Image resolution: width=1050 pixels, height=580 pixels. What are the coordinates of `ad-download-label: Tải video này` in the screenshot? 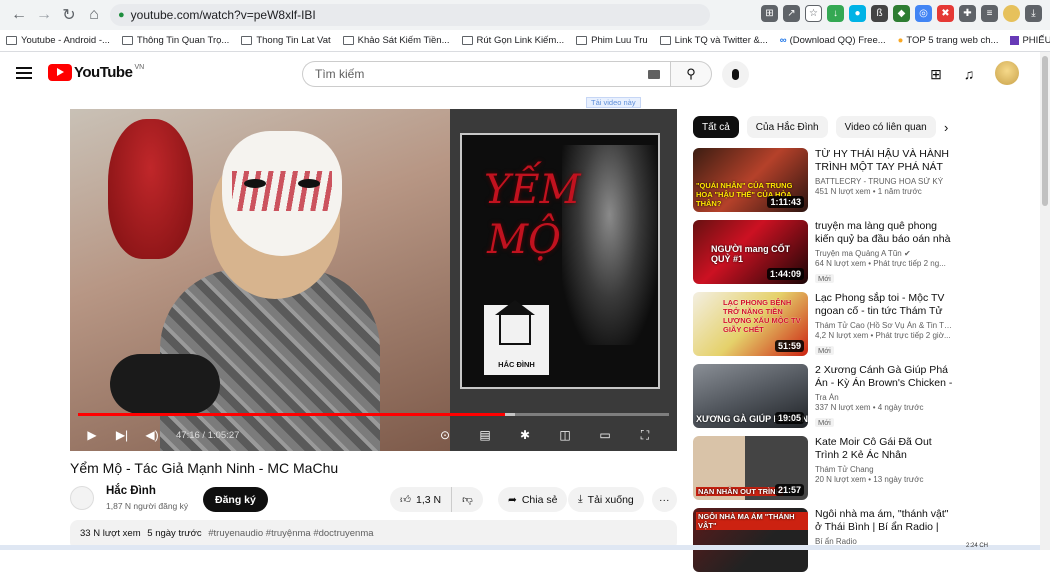 It's located at (613, 102).